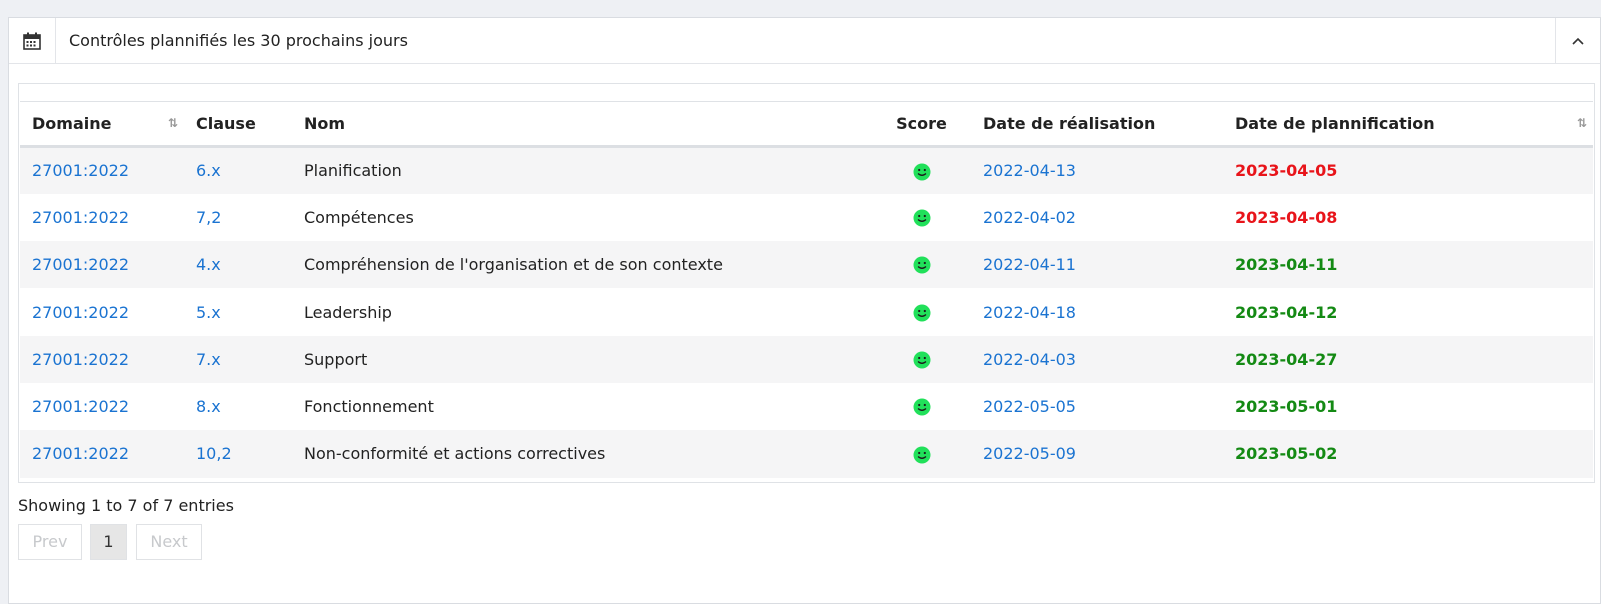 The image size is (1601, 604). I want to click on col-header-score: Score, so click(921, 124).